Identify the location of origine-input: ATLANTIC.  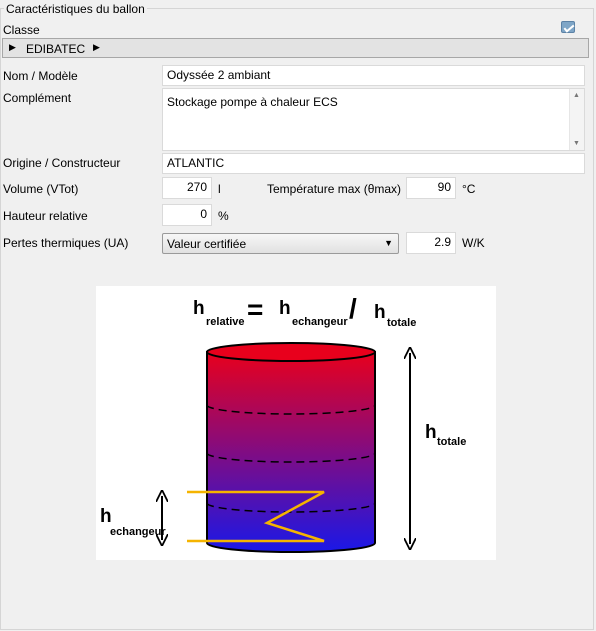
(373, 163).